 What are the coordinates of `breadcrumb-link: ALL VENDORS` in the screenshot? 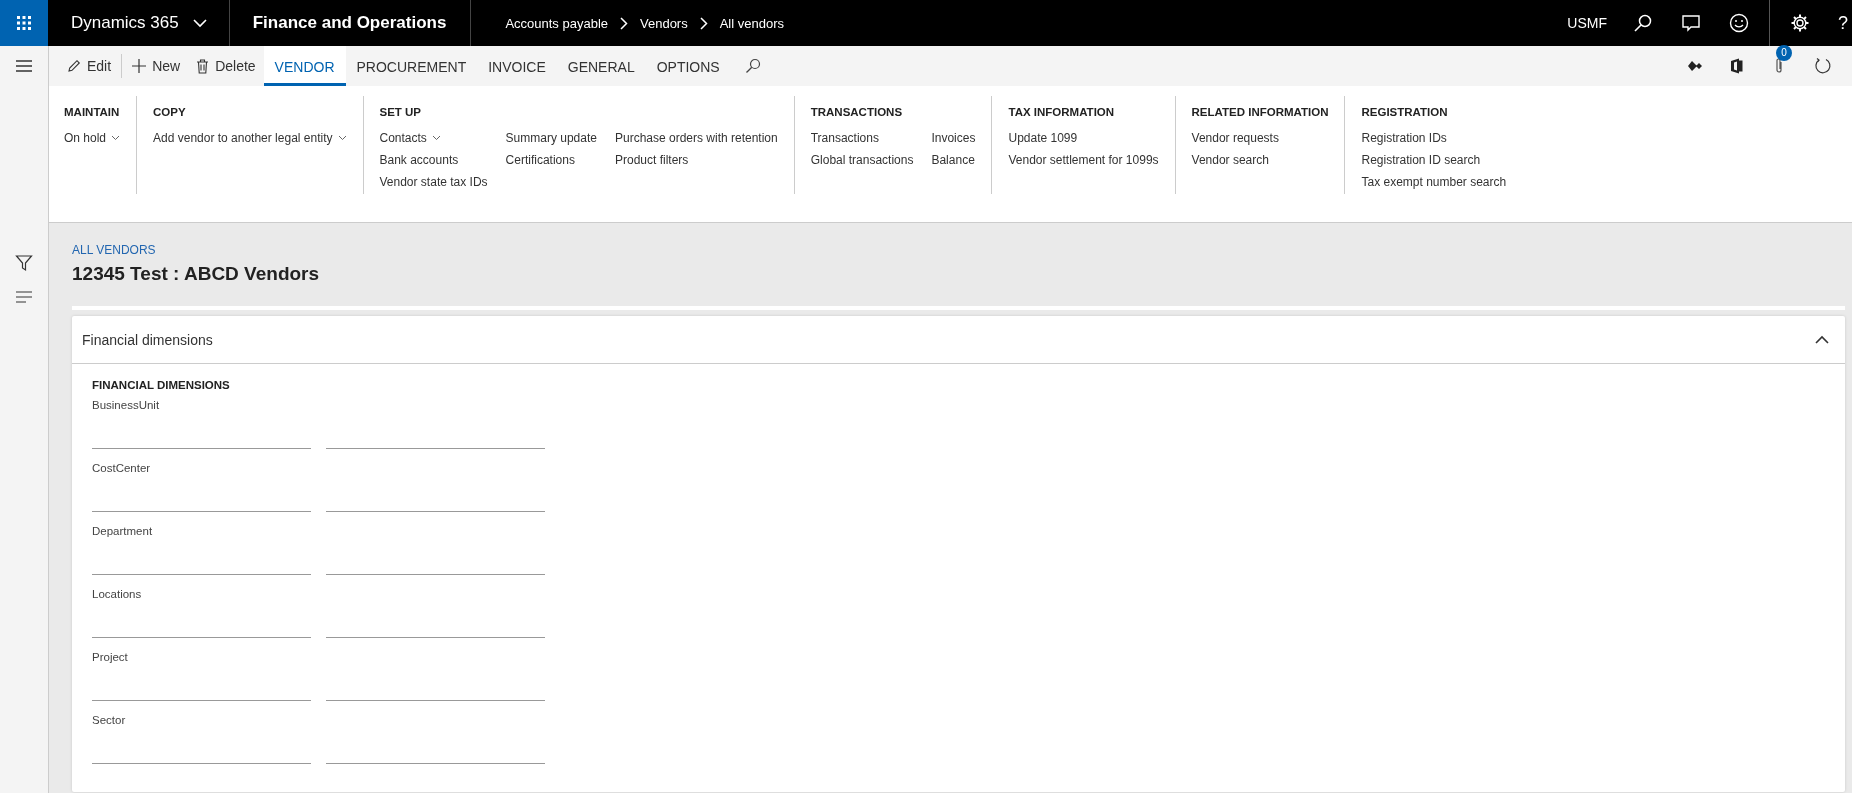 It's located at (958, 250).